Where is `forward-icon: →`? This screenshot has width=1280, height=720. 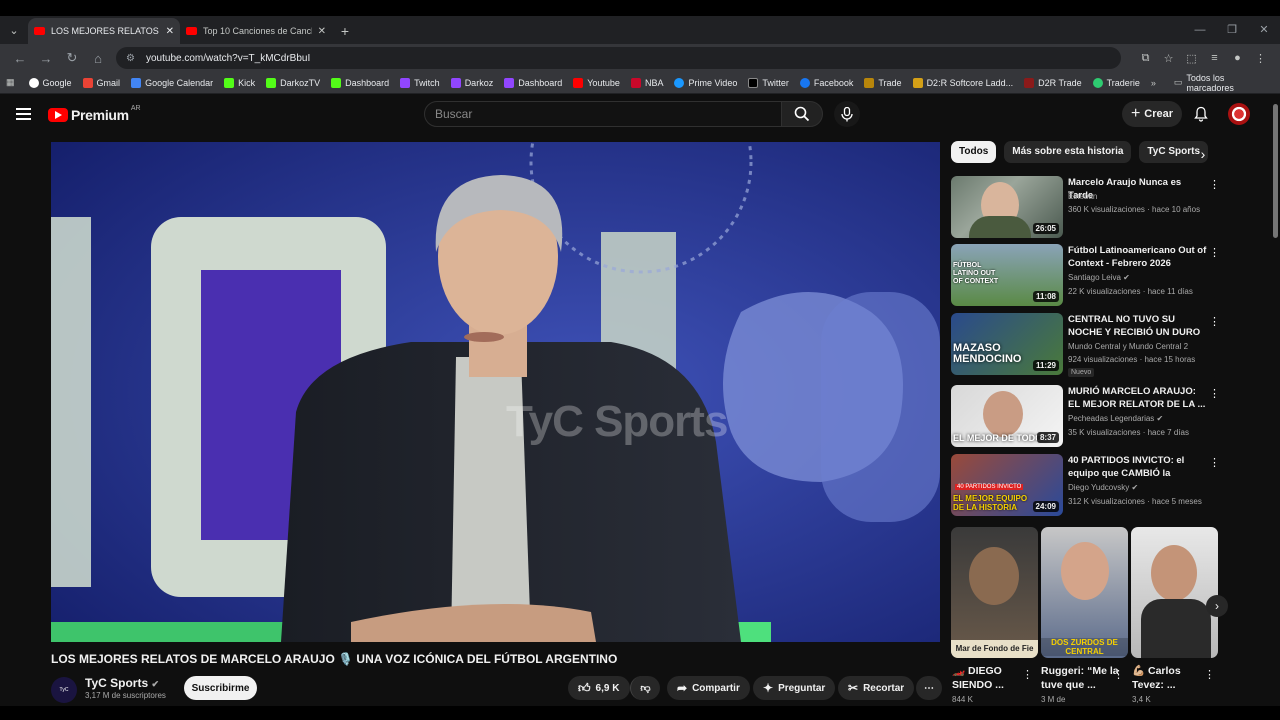
forward-icon: → is located at coordinates (46, 58).